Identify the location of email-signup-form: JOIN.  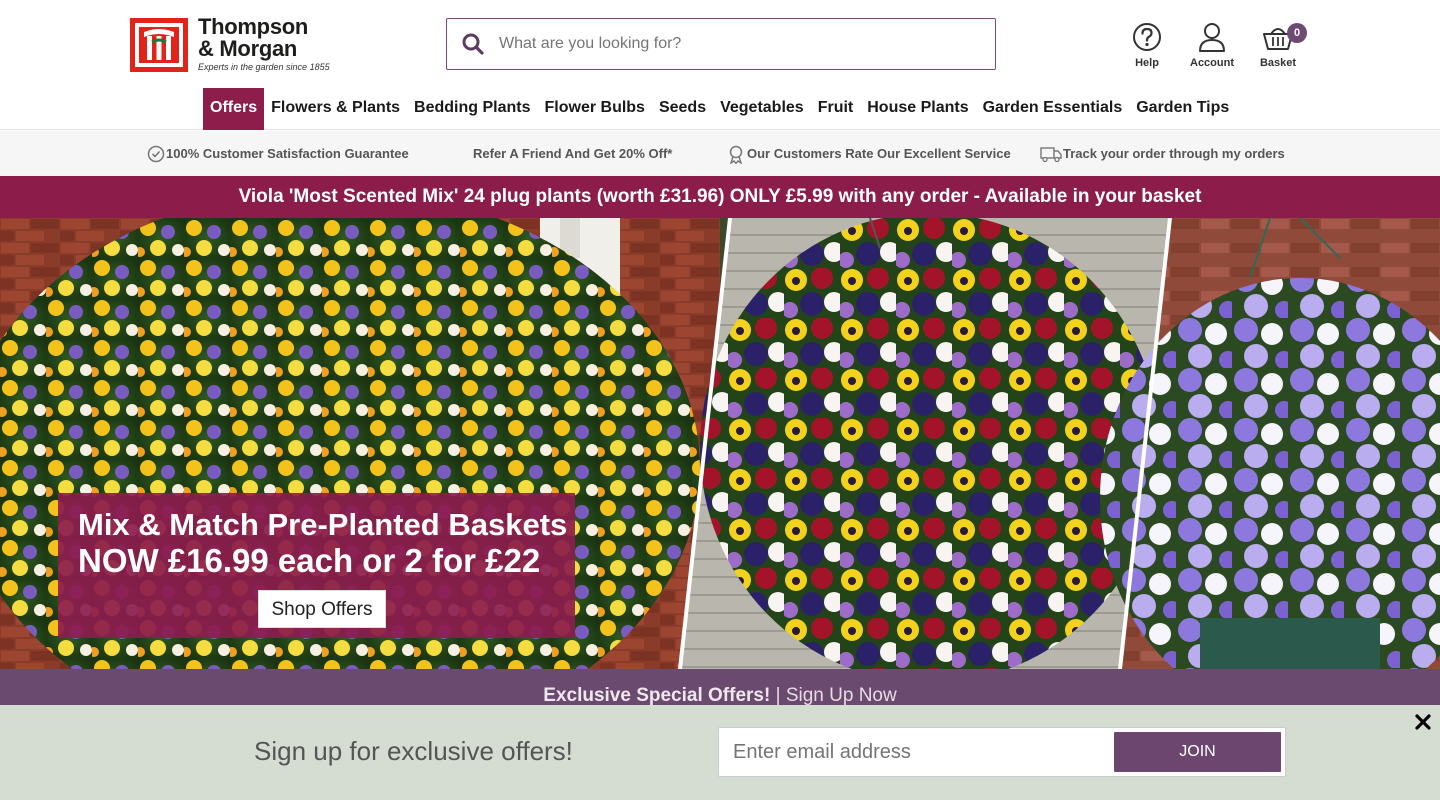
(1002, 752).